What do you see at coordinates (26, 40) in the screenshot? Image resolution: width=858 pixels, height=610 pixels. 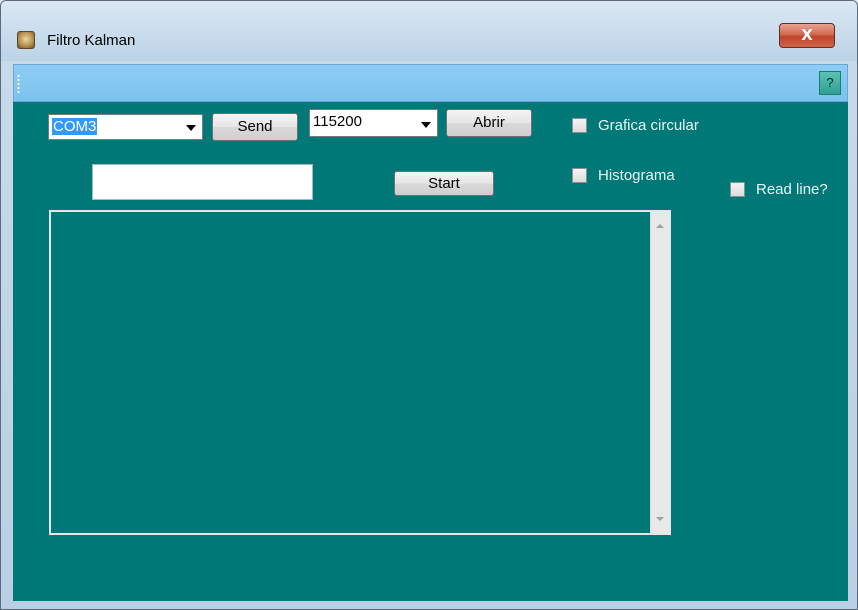 I see `app-logo-icon` at bounding box center [26, 40].